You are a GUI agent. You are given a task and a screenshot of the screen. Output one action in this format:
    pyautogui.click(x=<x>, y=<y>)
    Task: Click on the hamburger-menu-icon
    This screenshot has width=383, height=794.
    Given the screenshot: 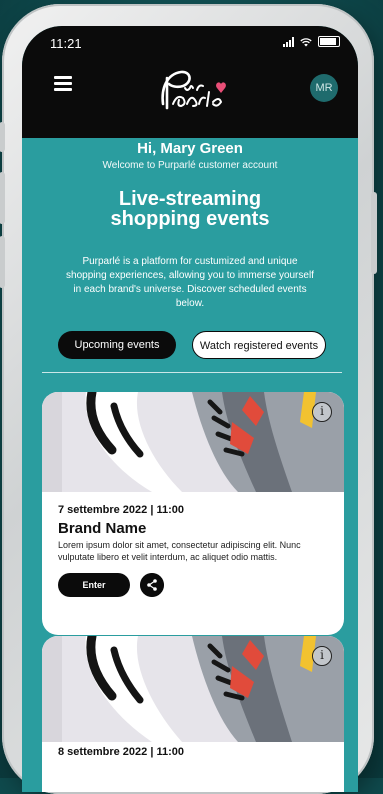 What is the action you would take?
    pyautogui.click(x=63, y=83)
    